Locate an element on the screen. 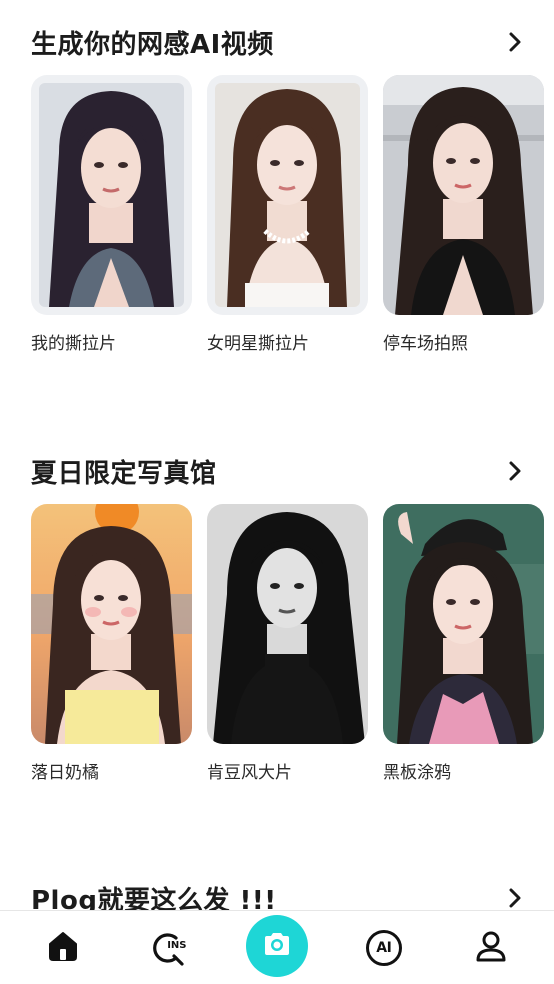 This screenshot has width=554, height=984. tab-home is located at coordinates (63, 948).